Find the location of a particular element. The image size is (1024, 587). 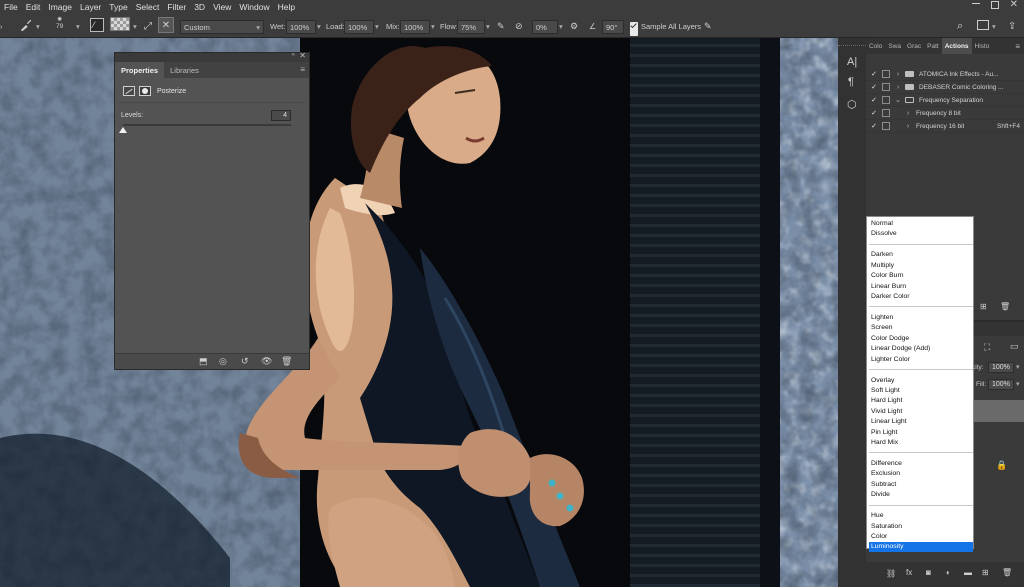

move-tool-edge-icon: › is located at coordinates (1, 26).